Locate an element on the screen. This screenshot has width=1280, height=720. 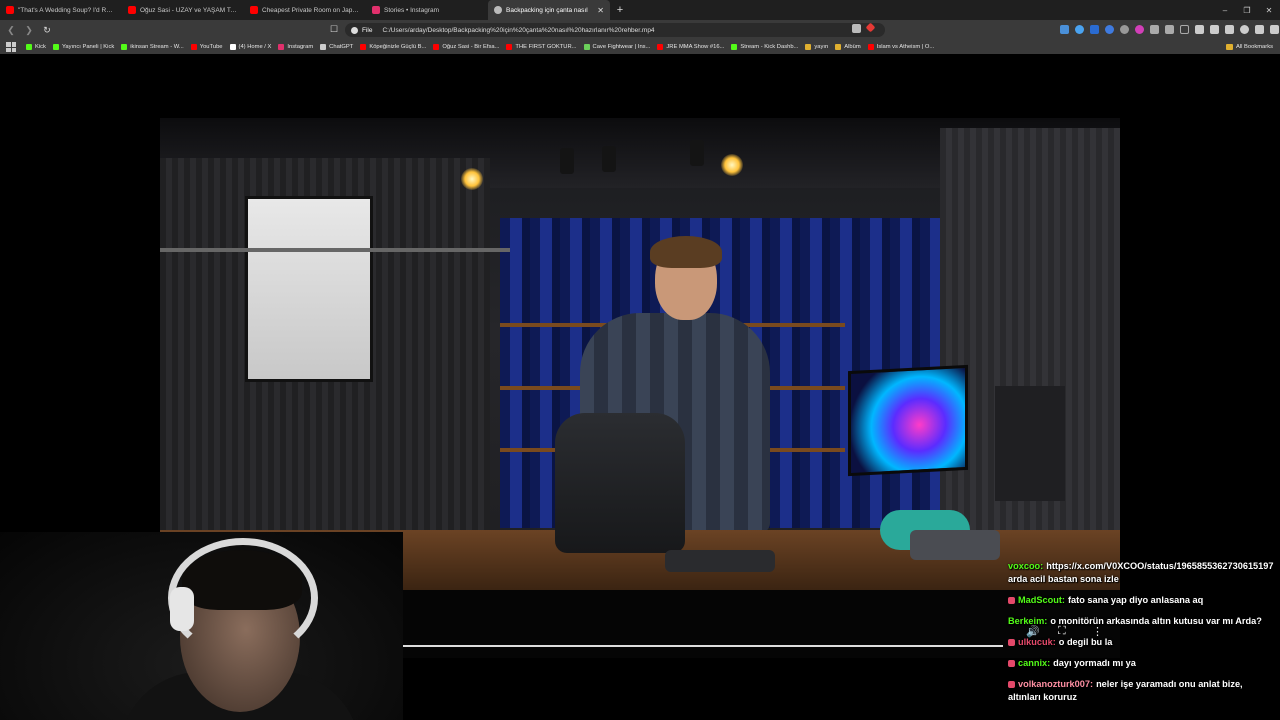
apps-grid-icon is located at coordinates (11, 47).